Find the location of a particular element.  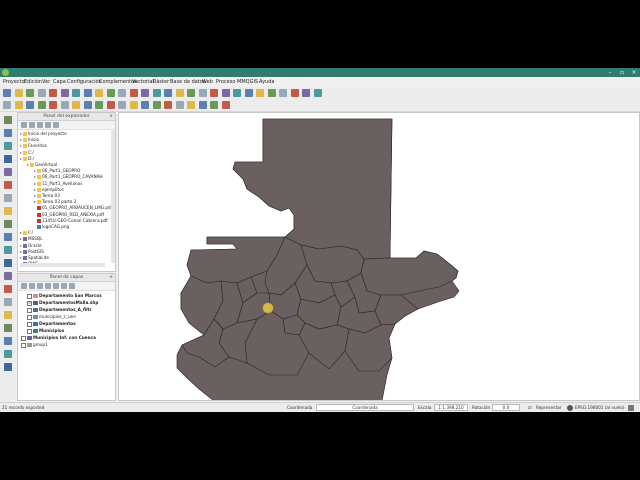

add-feature-icon is located at coordinates (41, 105).